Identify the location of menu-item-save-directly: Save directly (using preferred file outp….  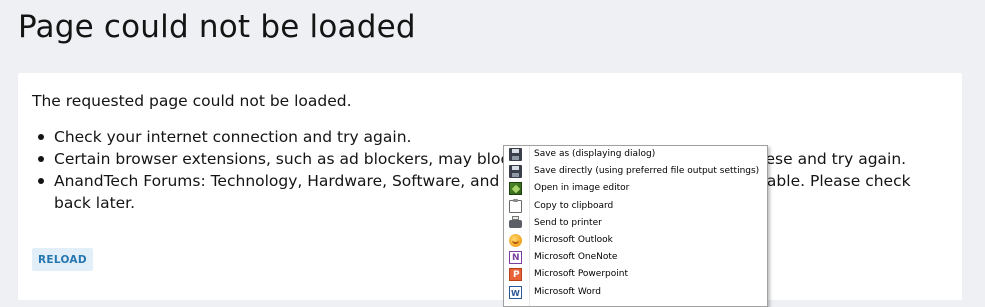
(635, 171).